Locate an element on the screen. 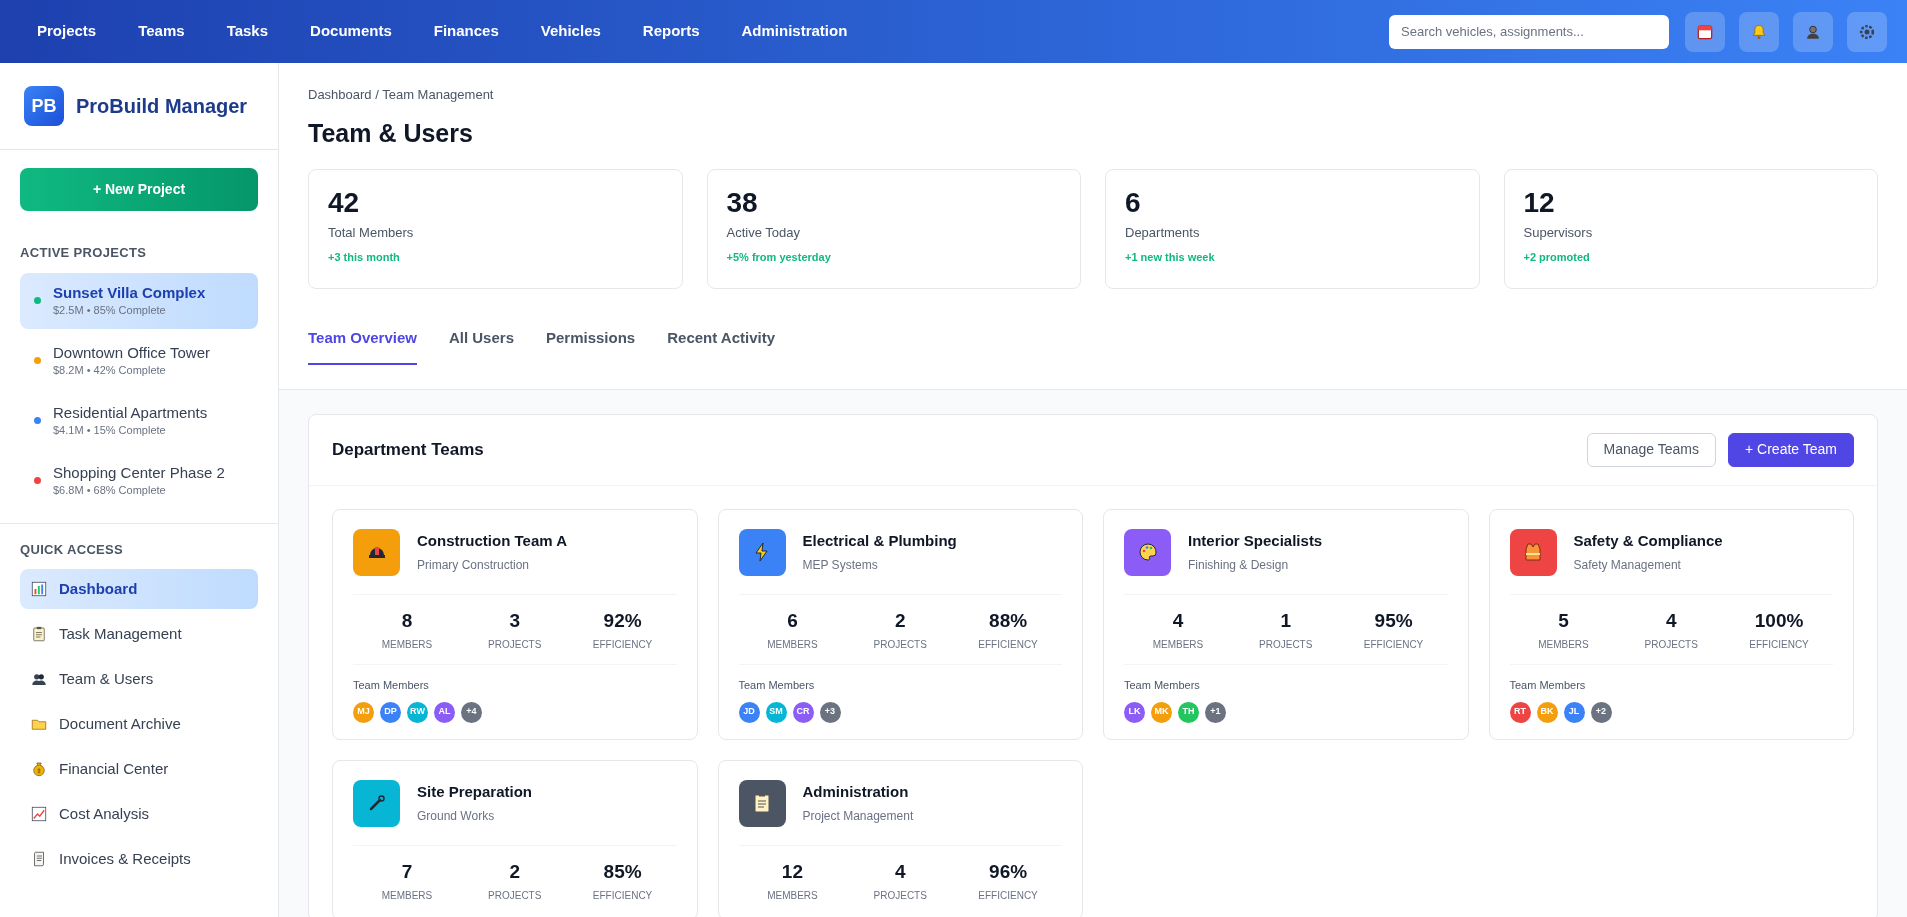 This screenshot has width=1907, height=917. nav-item: Document Archive is located at coordinates (139, 724).